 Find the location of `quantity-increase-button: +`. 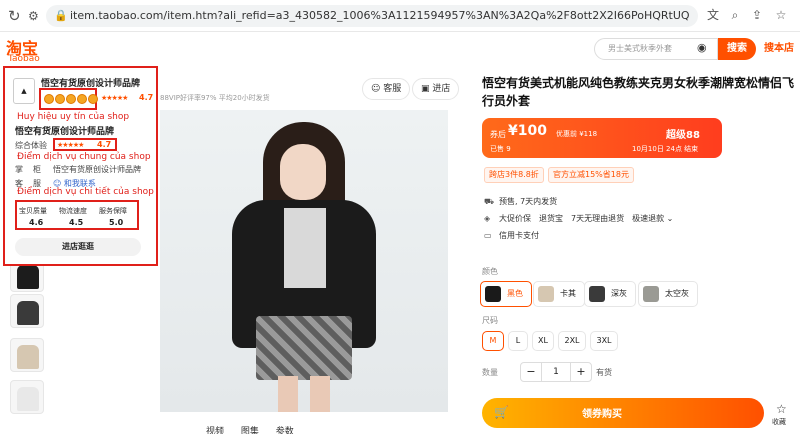

quantity-increase-button: + is located at coordinates (581, 372).